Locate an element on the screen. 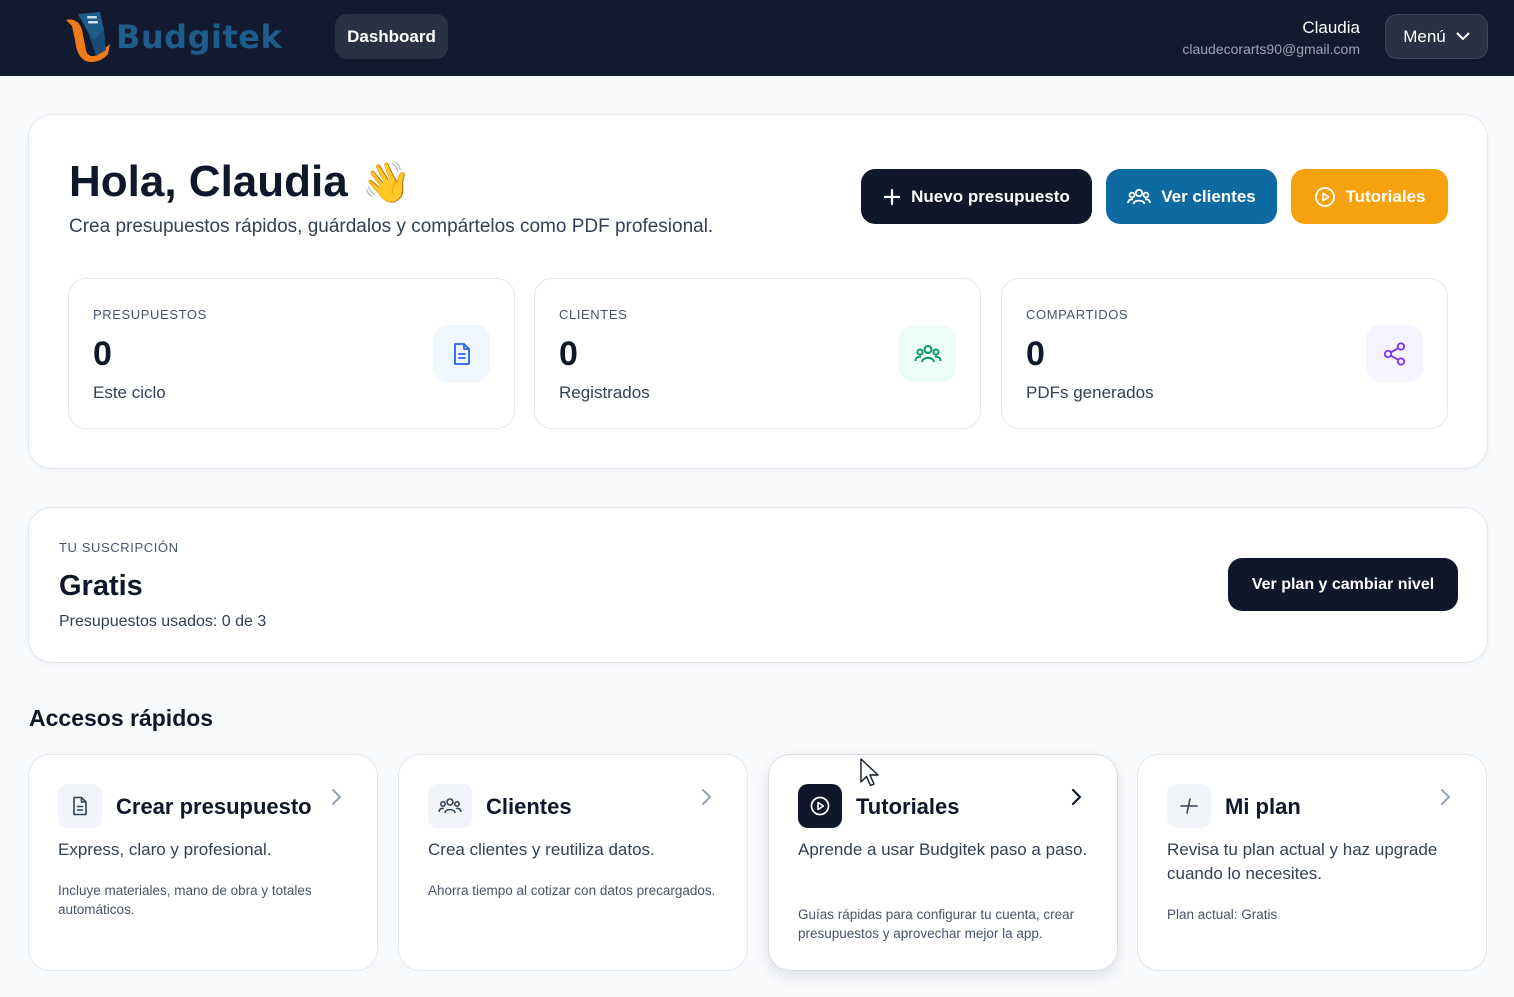 This screenshot has height=997, width=1514. change-plan-button: Ver plan y cambiar nivel is located at coordinates (1343, 584).